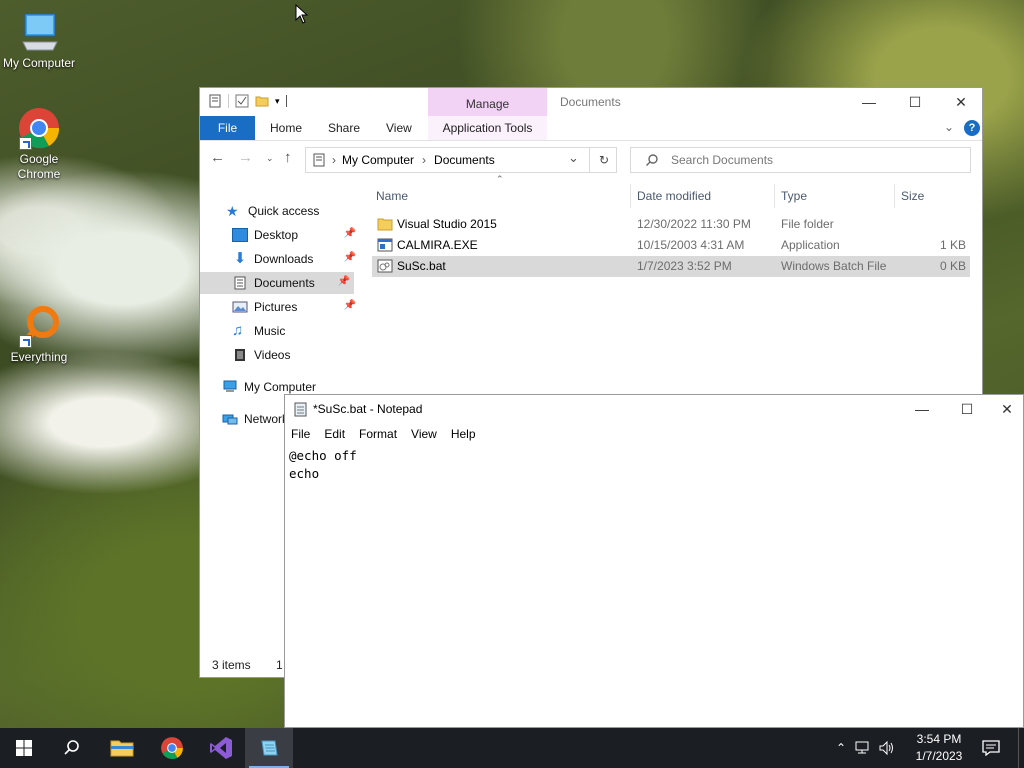 The width and height of the screenshot is (1024, 768). Describe the element at coordinates (392, 196) in the screenshot. I see `column-header-name: Name` at that location.